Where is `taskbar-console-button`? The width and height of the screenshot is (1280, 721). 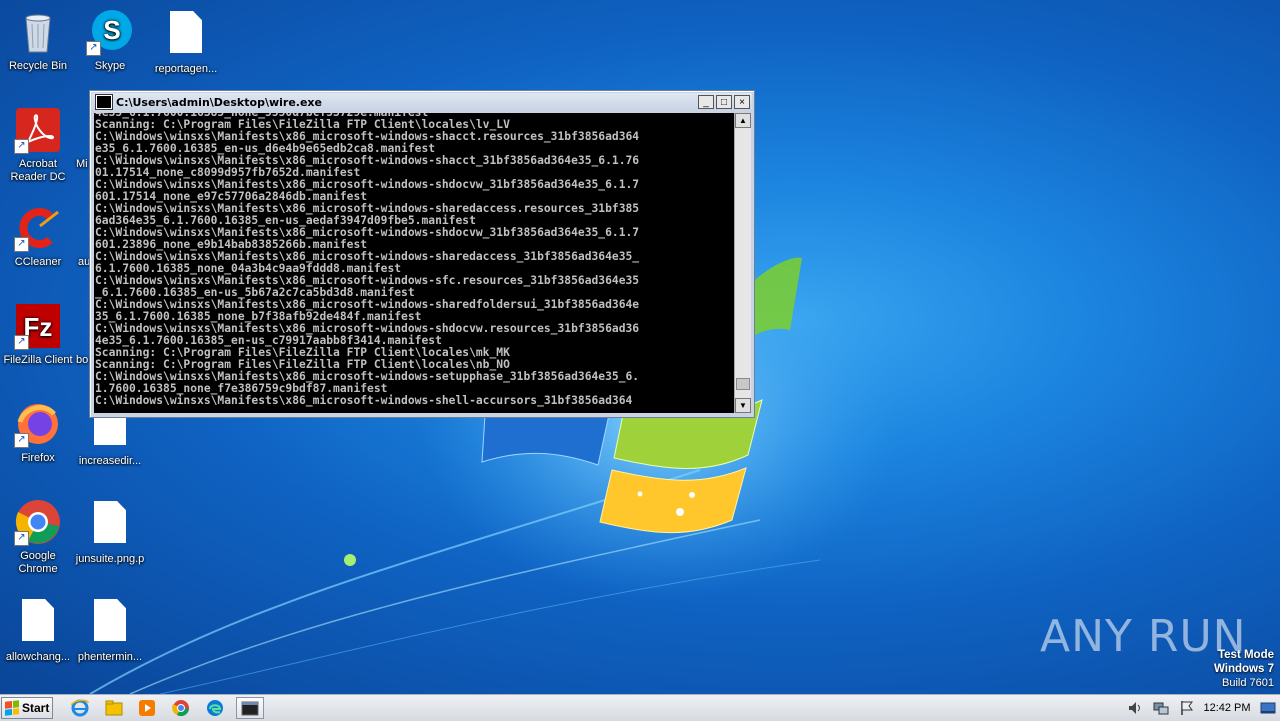
taskbar-console-button is located at coordinates (250, 708).